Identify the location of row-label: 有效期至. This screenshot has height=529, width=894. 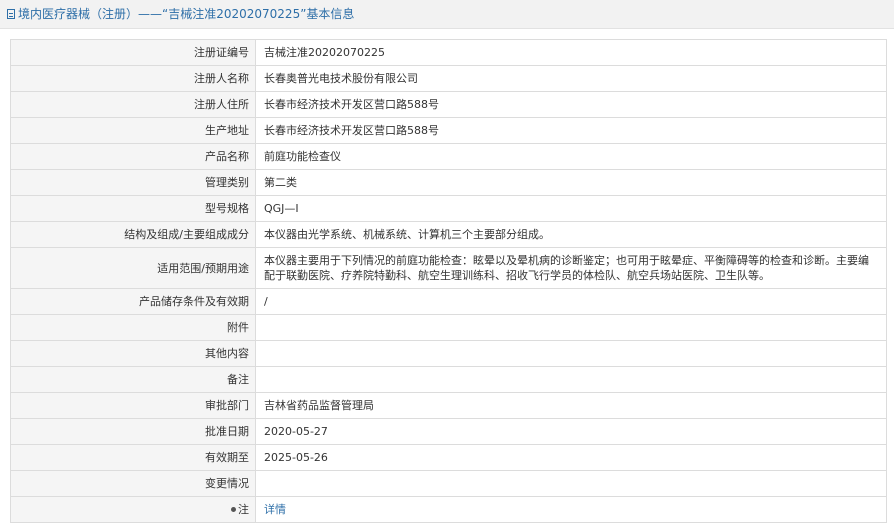
(133, 457).